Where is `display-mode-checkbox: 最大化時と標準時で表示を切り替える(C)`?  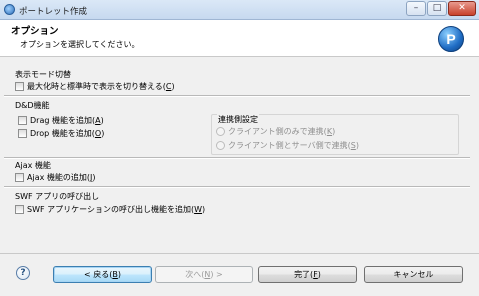 display-mode-checkbox: 最大化時と標準時で表示を切り替える(C) is located at coordinates (95, 86).